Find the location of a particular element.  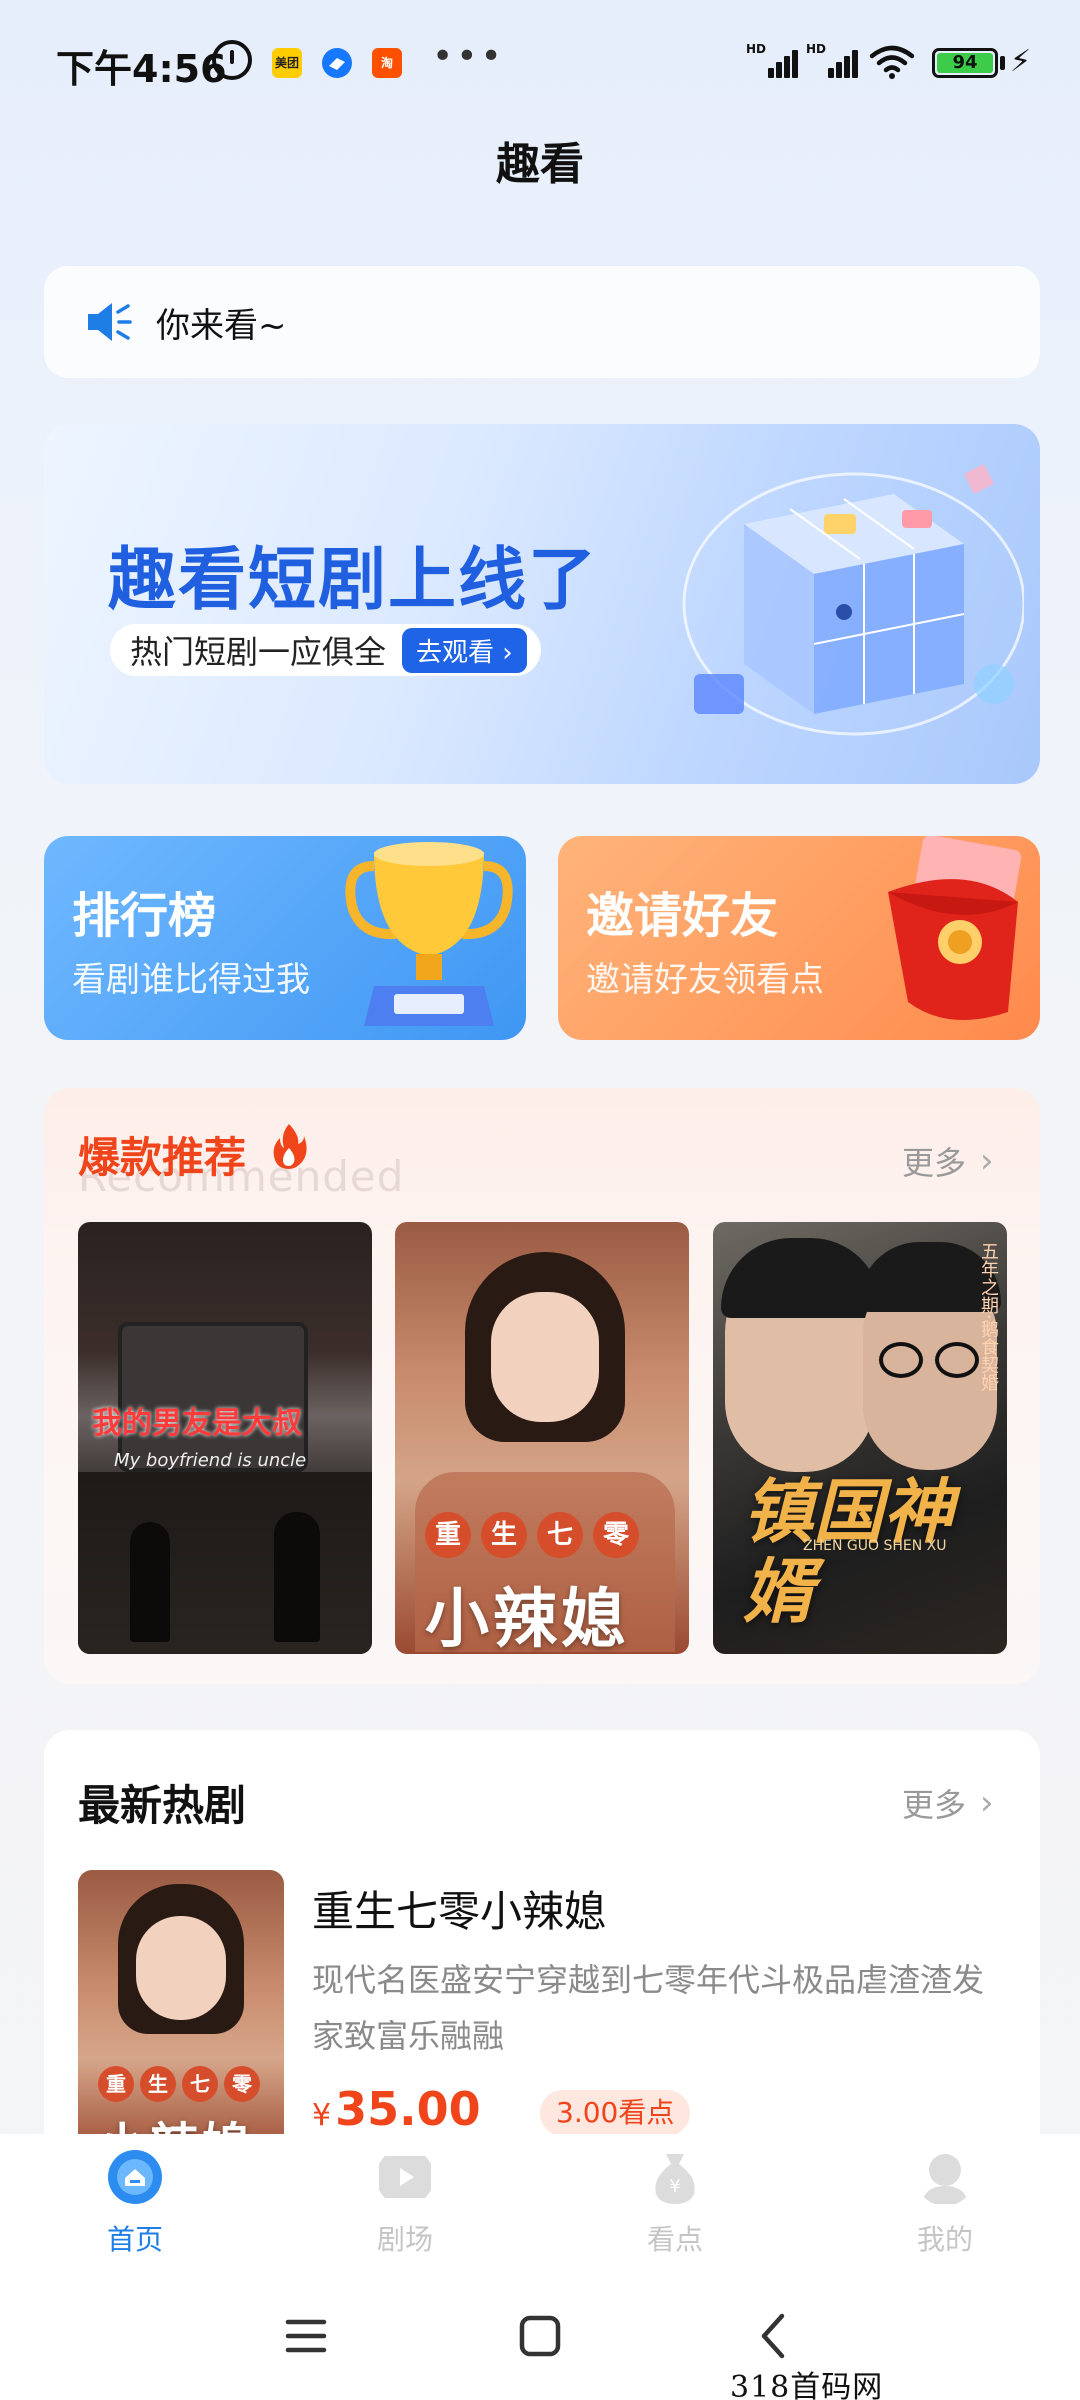

latest-title: 最新热剧 is located at coordinates (162, 1805).